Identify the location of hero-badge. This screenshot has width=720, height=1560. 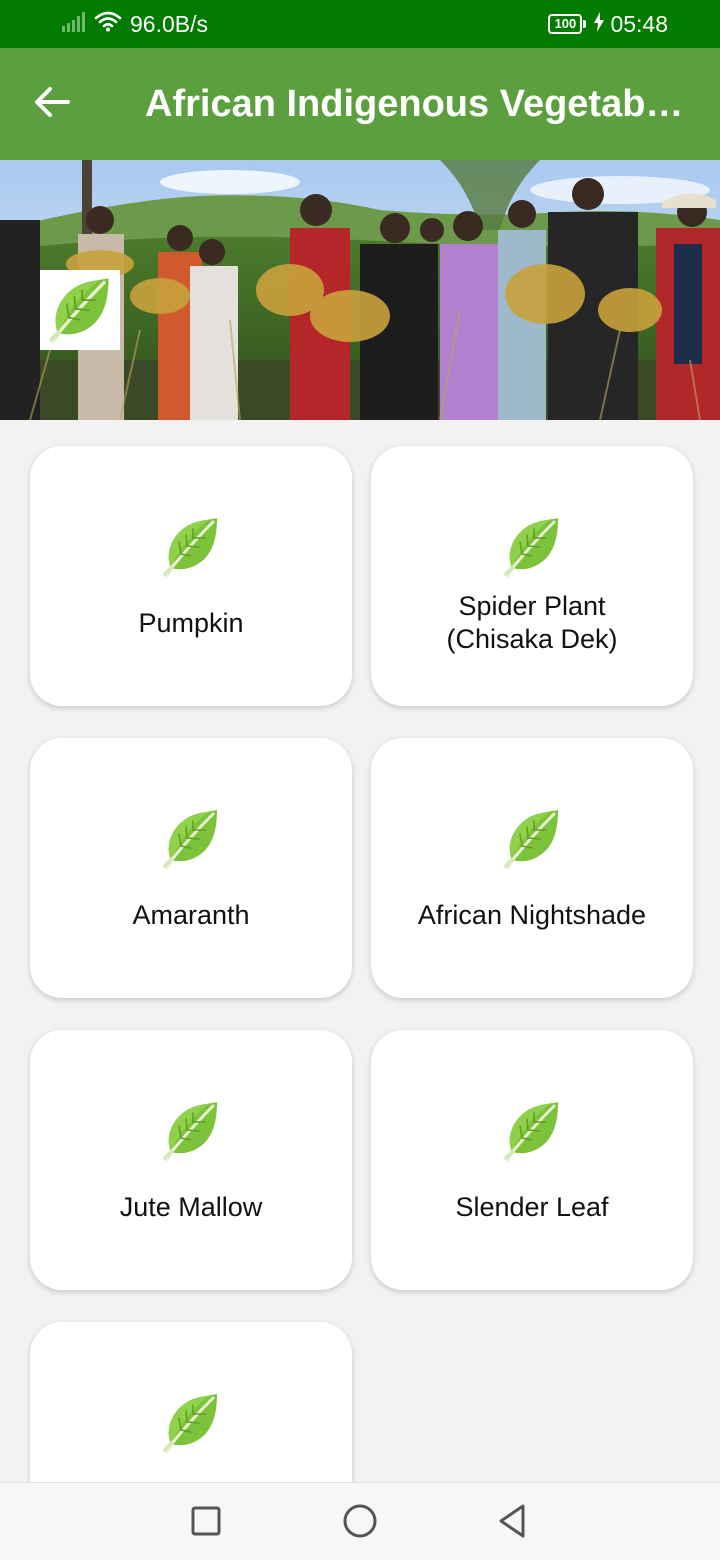
(80, 310).